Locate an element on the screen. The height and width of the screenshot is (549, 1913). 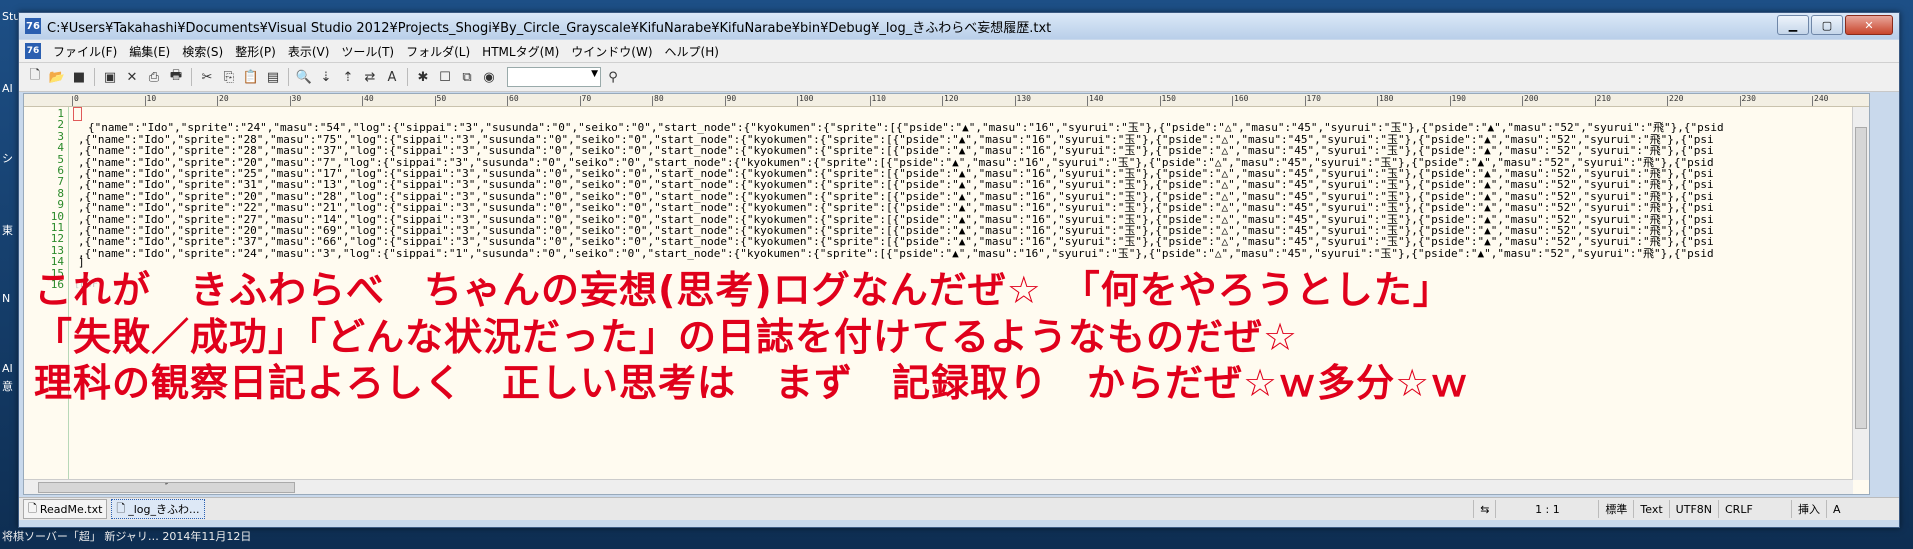
binoculars-icon: ⚲ is located at coordinates (613, 77).